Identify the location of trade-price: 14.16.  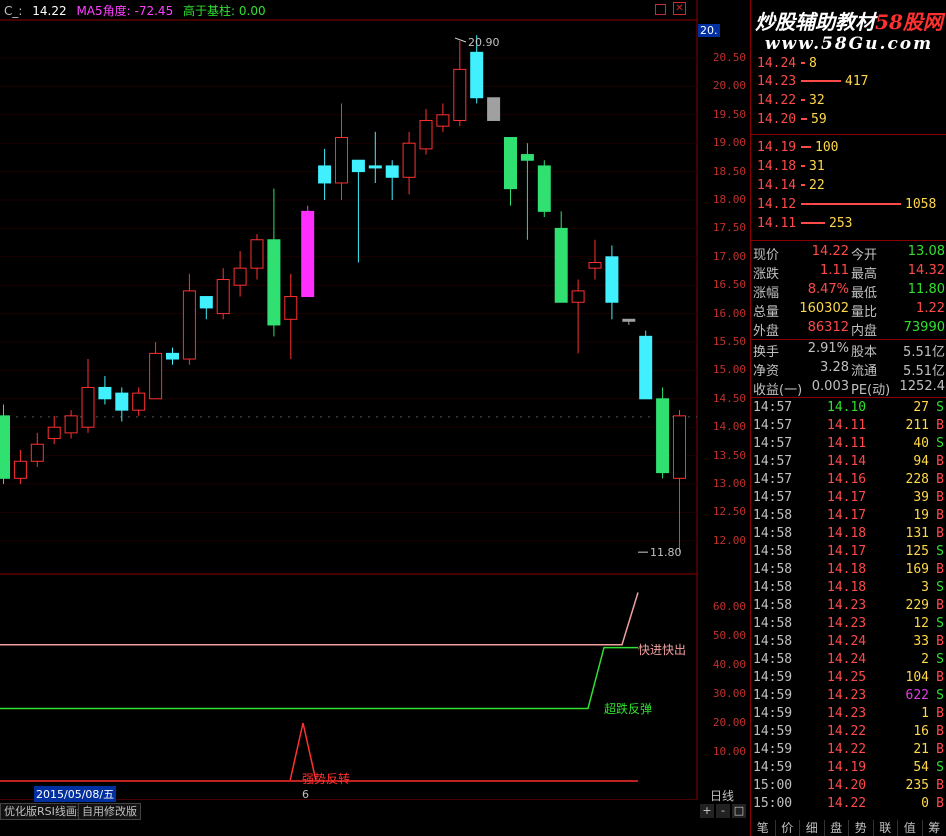
(847, 479).